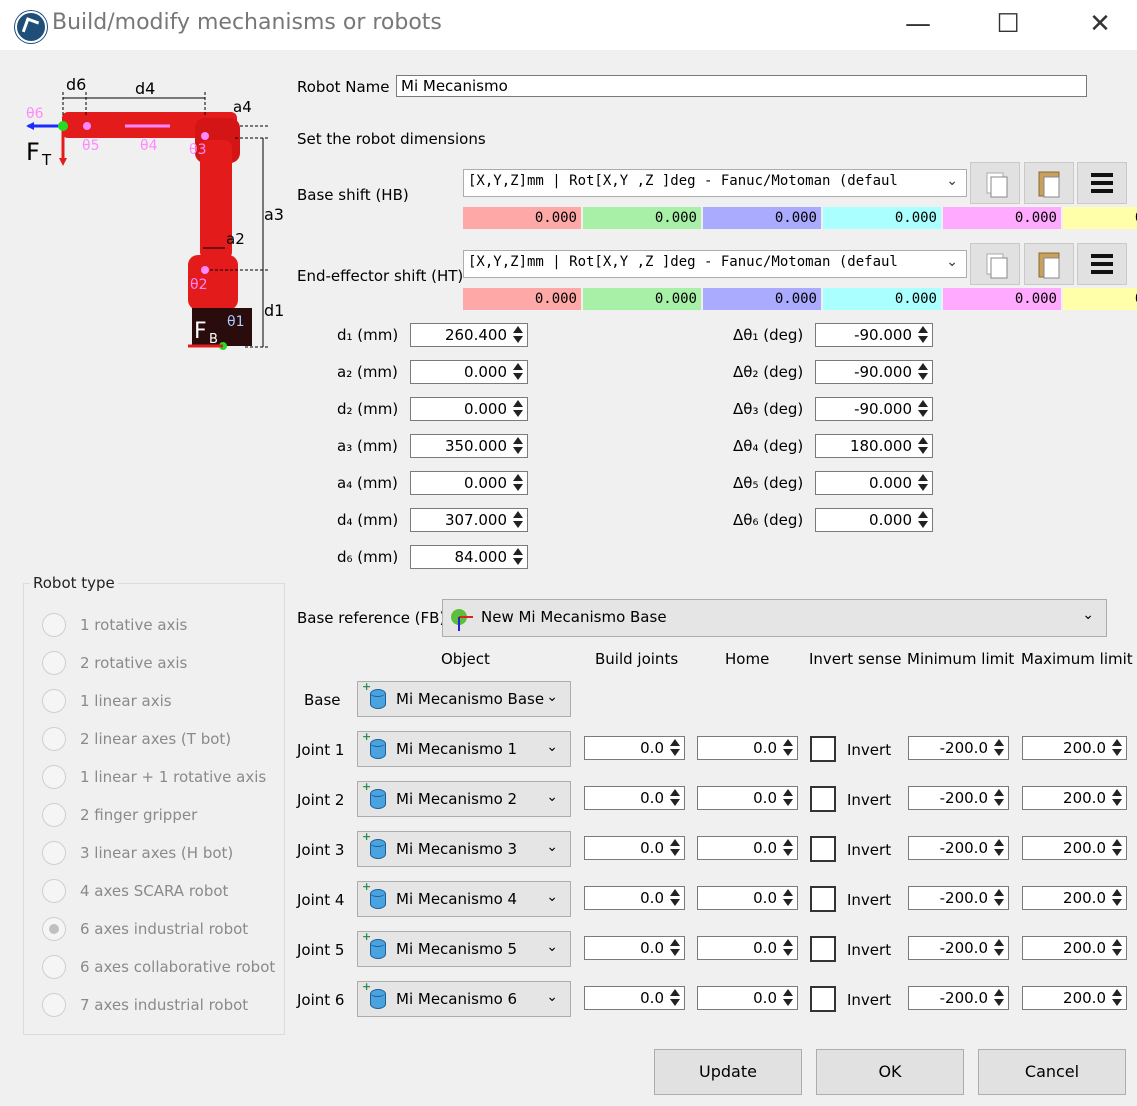  I want to click on max-limit-spinbox-3: 200.0, so click(1074, 848).